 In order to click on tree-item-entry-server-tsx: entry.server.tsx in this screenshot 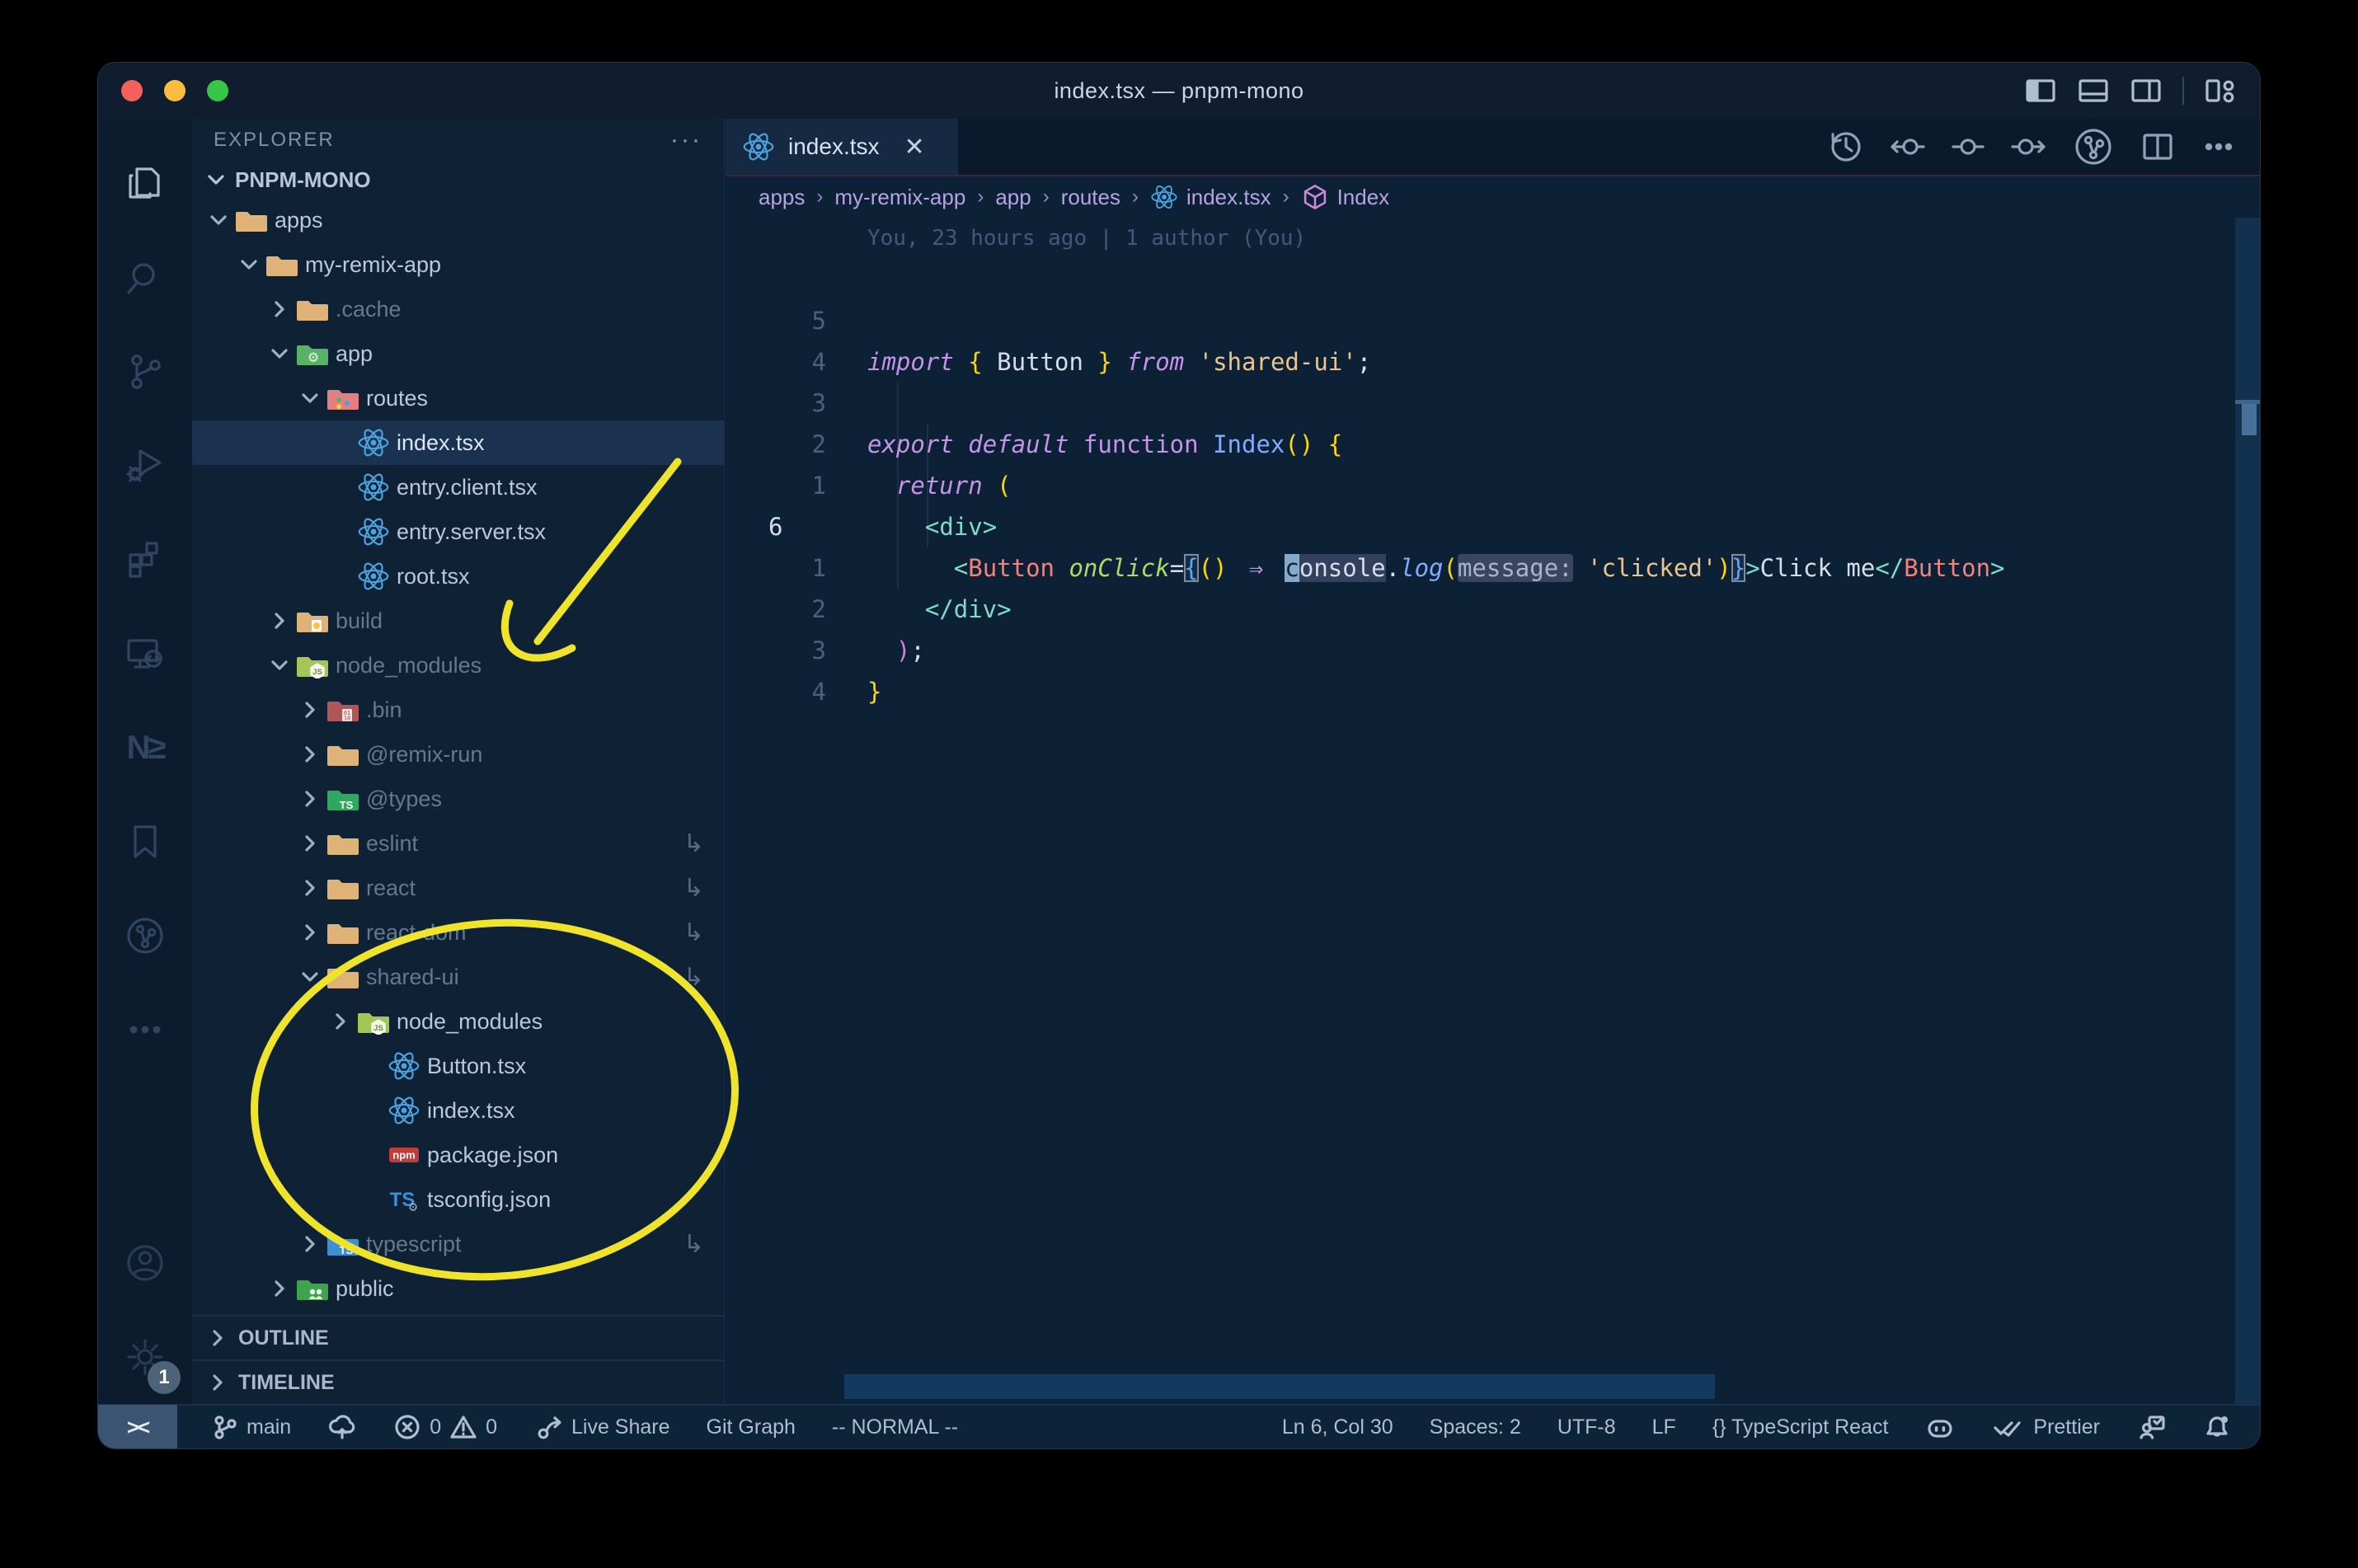, I will do `click(458, 531)`.